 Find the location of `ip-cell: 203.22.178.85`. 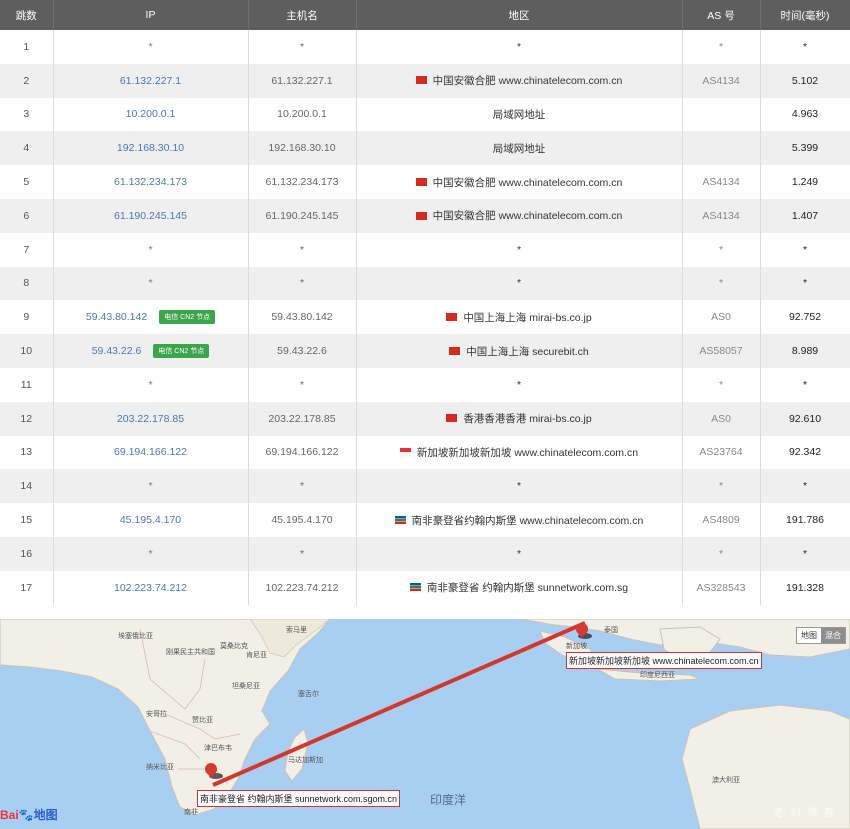

ip-cell: 203.22.178.85 is located at coordinates (151, 418).